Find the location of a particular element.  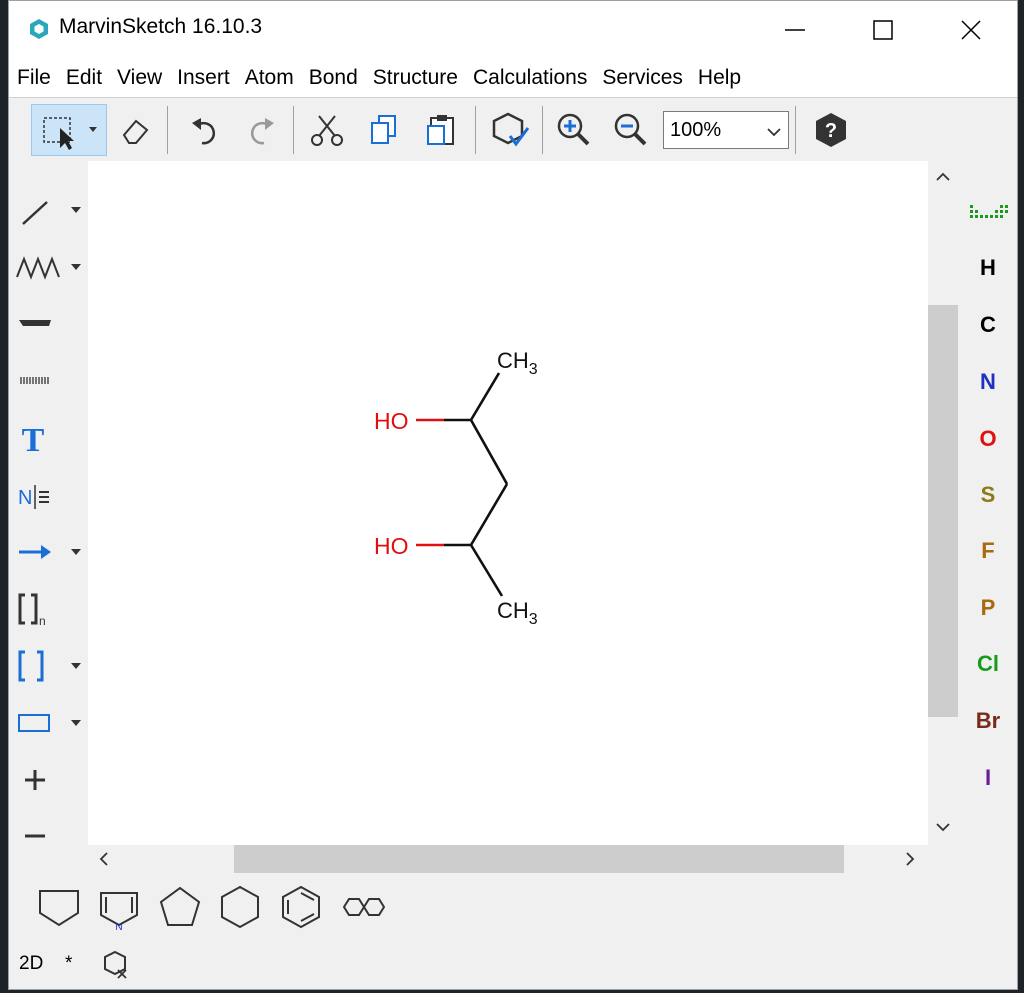

menu-services: Services is located at coordinates (642, 78).